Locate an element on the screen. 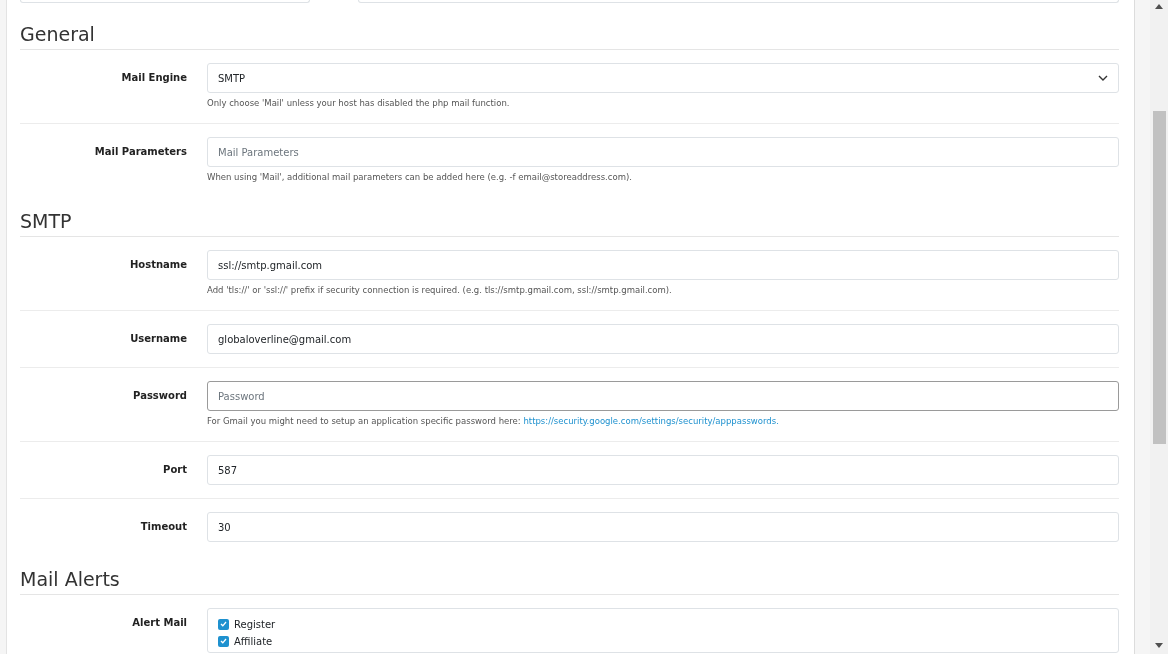  field-label: Username is located at coordinates (158, 339).